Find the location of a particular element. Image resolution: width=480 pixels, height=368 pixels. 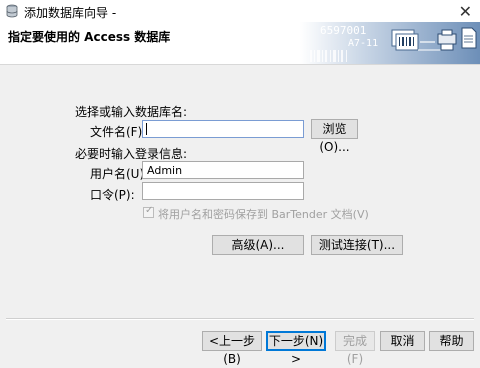

username-input: Admin is located at coordinates (223, 170).